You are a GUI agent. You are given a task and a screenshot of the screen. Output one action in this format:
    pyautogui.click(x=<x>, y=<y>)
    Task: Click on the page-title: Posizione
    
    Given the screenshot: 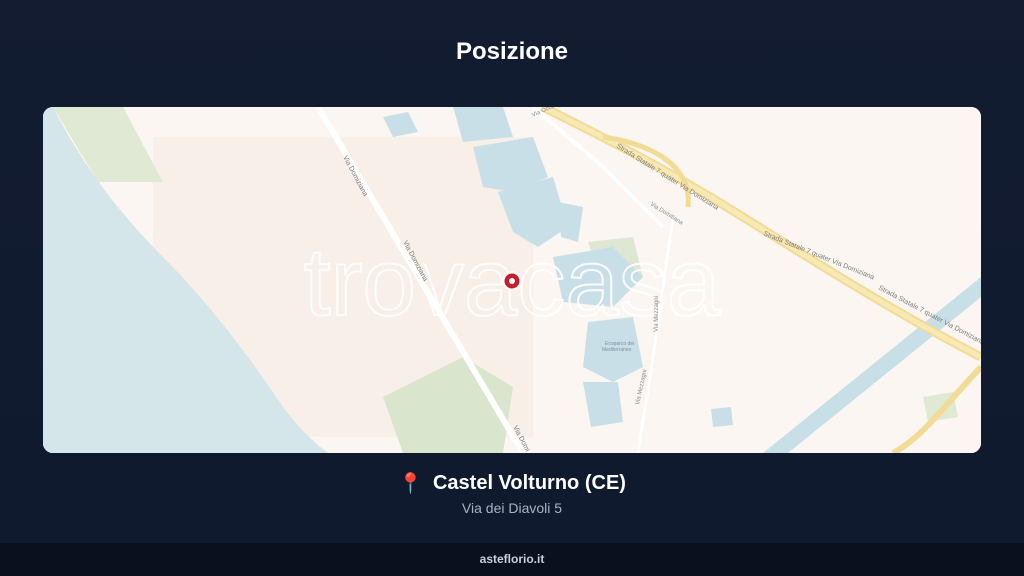 What is the action you would take?
    pyautogui.click(x=512, y=51)
    